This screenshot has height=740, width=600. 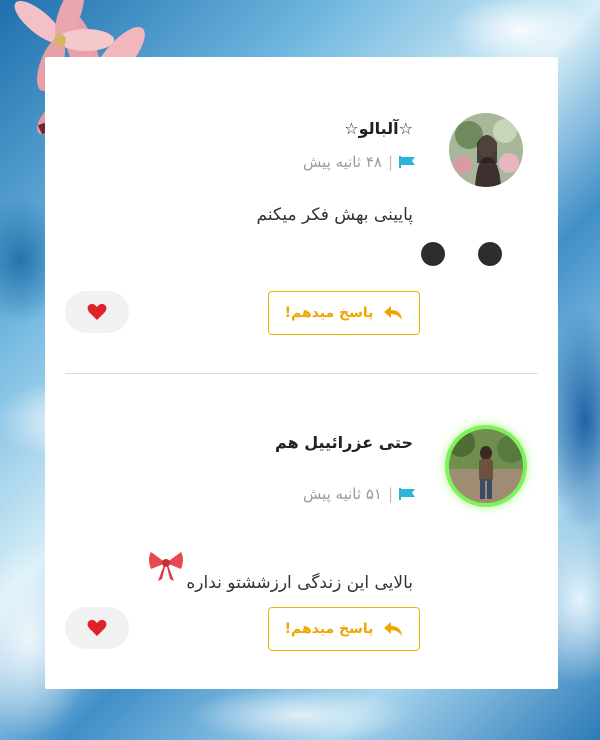 I want to click on comment-meta: | ۴۸ ثانیه پیش, so click(x=359, y=162).